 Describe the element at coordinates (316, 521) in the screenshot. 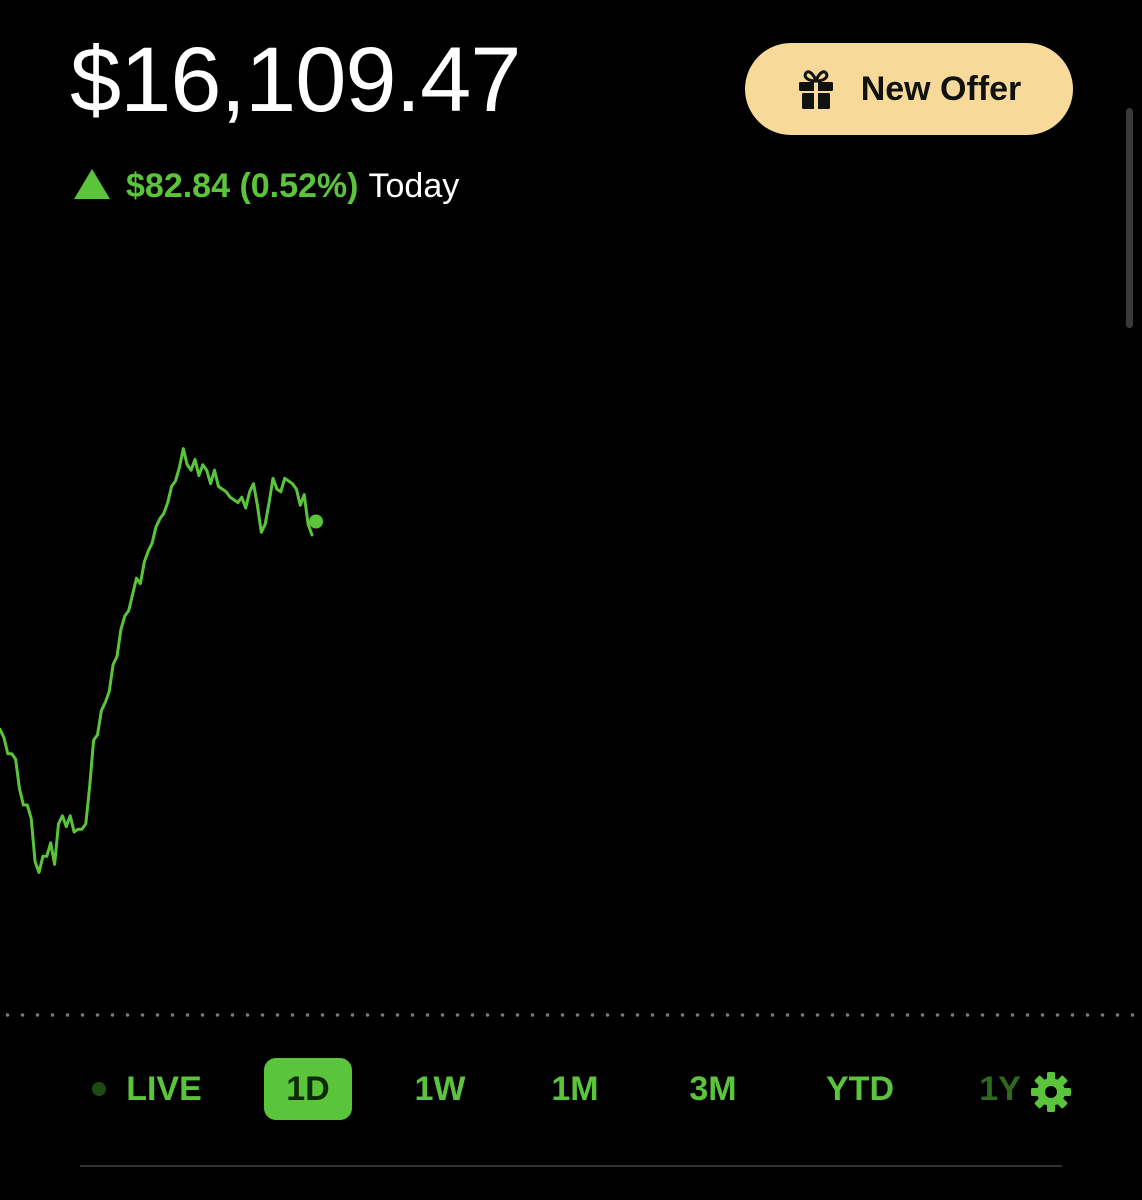

I see `current-value-point` at that location.